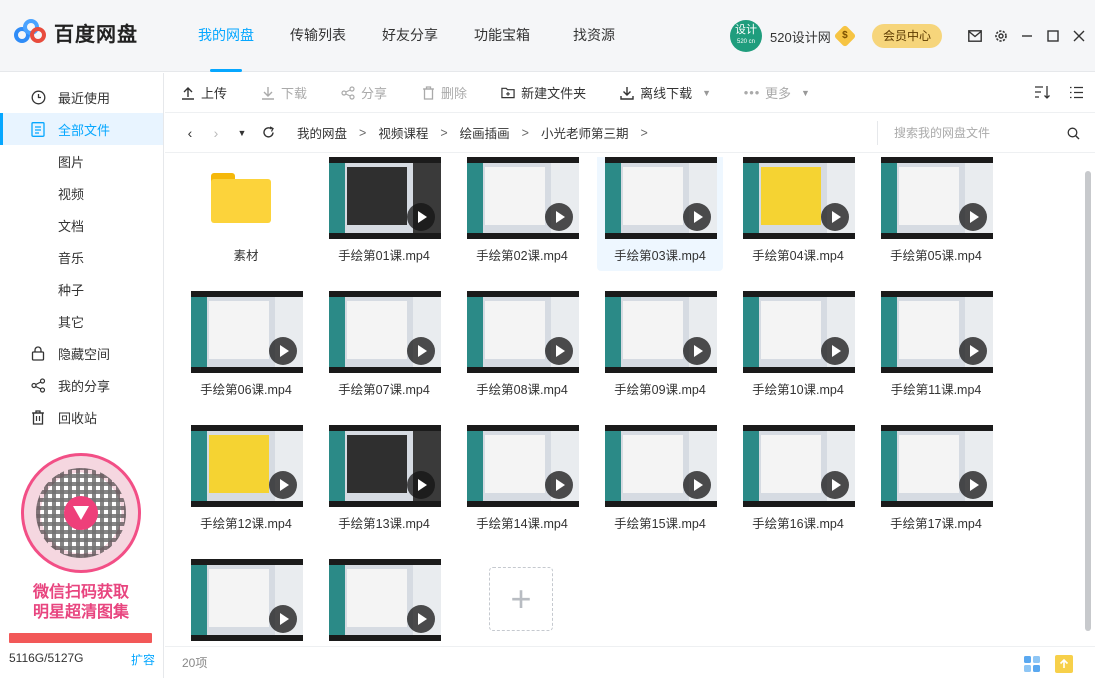  Describe the element at coordinates (907, 36) in the screenshot. I see `vip-center-button: 会员中心` at that location.